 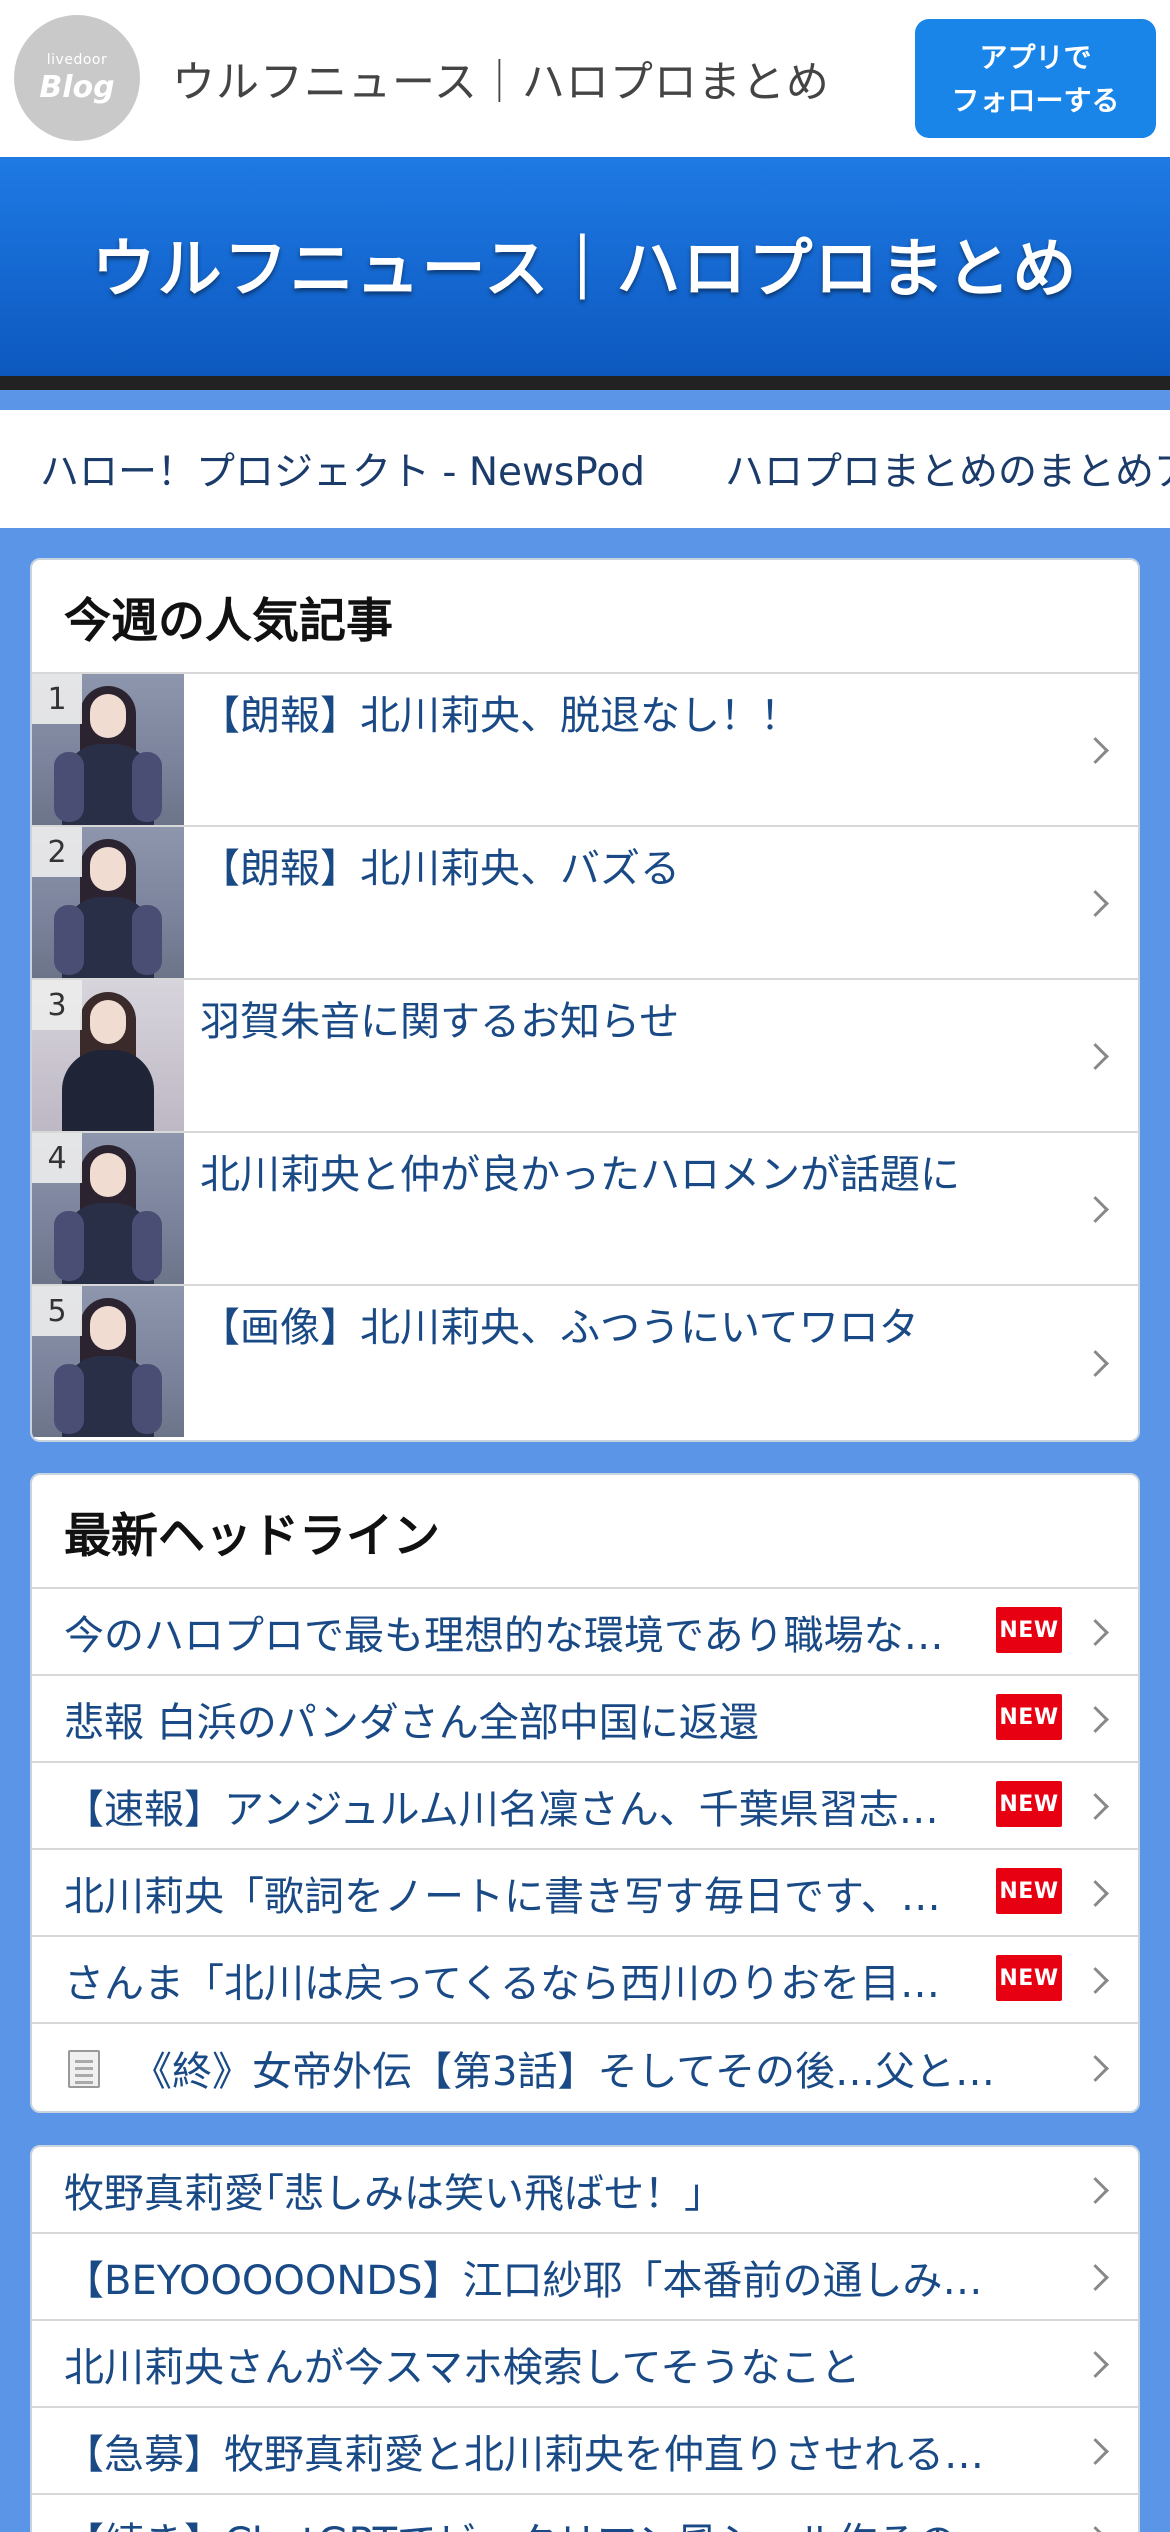 I want to click on rank-number: 3, so click(x=57, y=1005).